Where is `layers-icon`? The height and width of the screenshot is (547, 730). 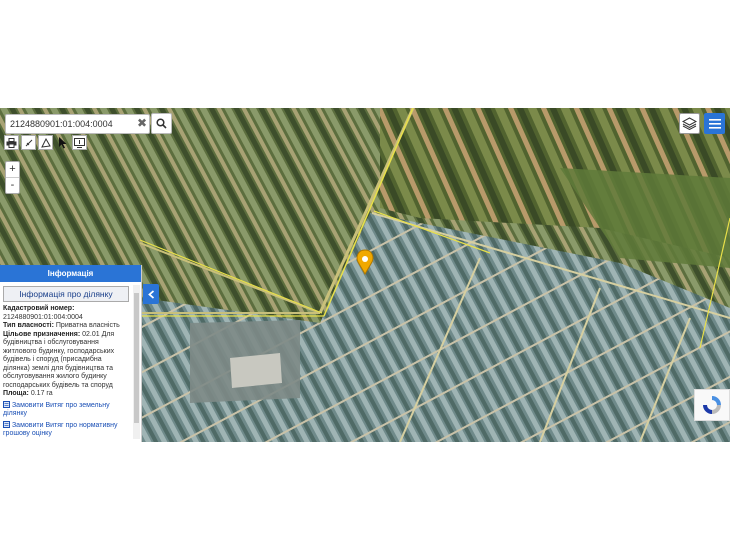
layers-icon is located at coordinates (689, 123).